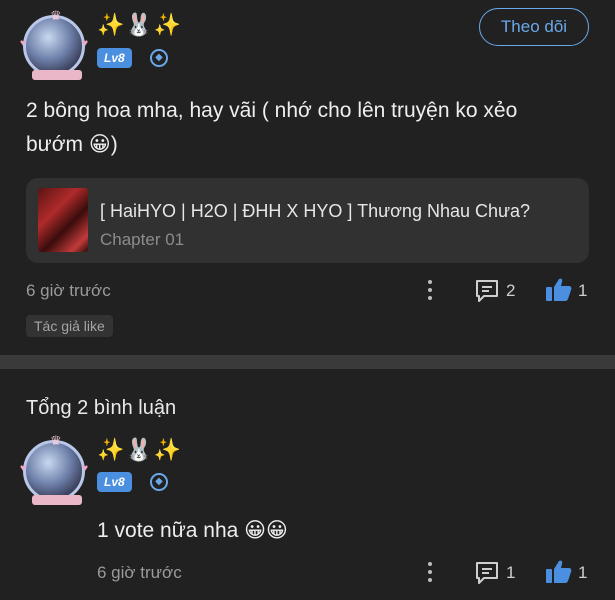 The height and width of the screenshot is (600, 615). What do you see at coordinates (583, 572) in the screenshot?
I see `reply-like-count: 1` at bounding box center [583, 572].